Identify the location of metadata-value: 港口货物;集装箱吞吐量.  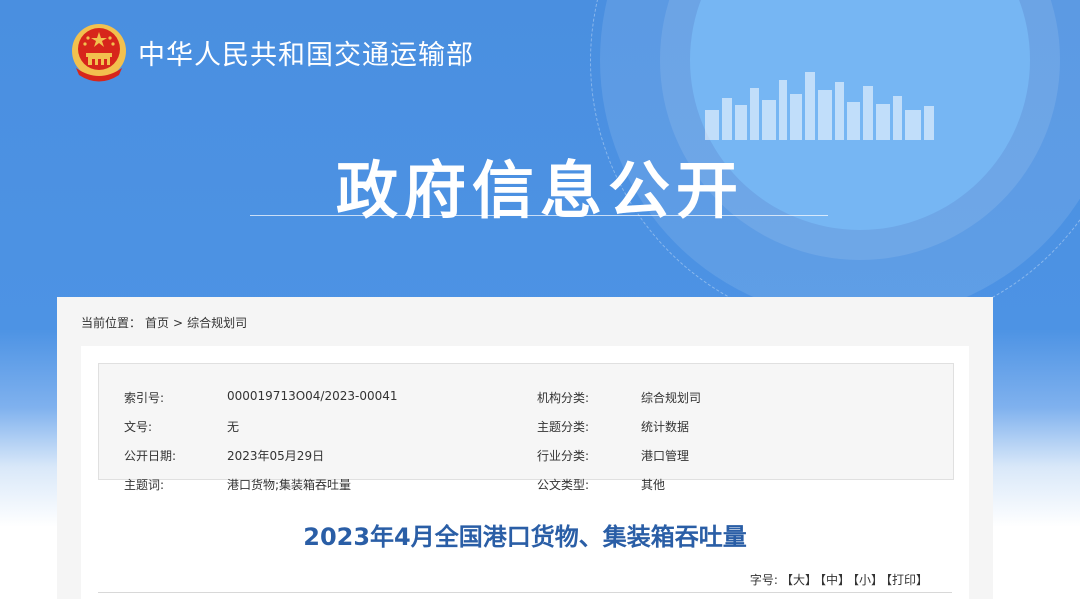
(289, 485).